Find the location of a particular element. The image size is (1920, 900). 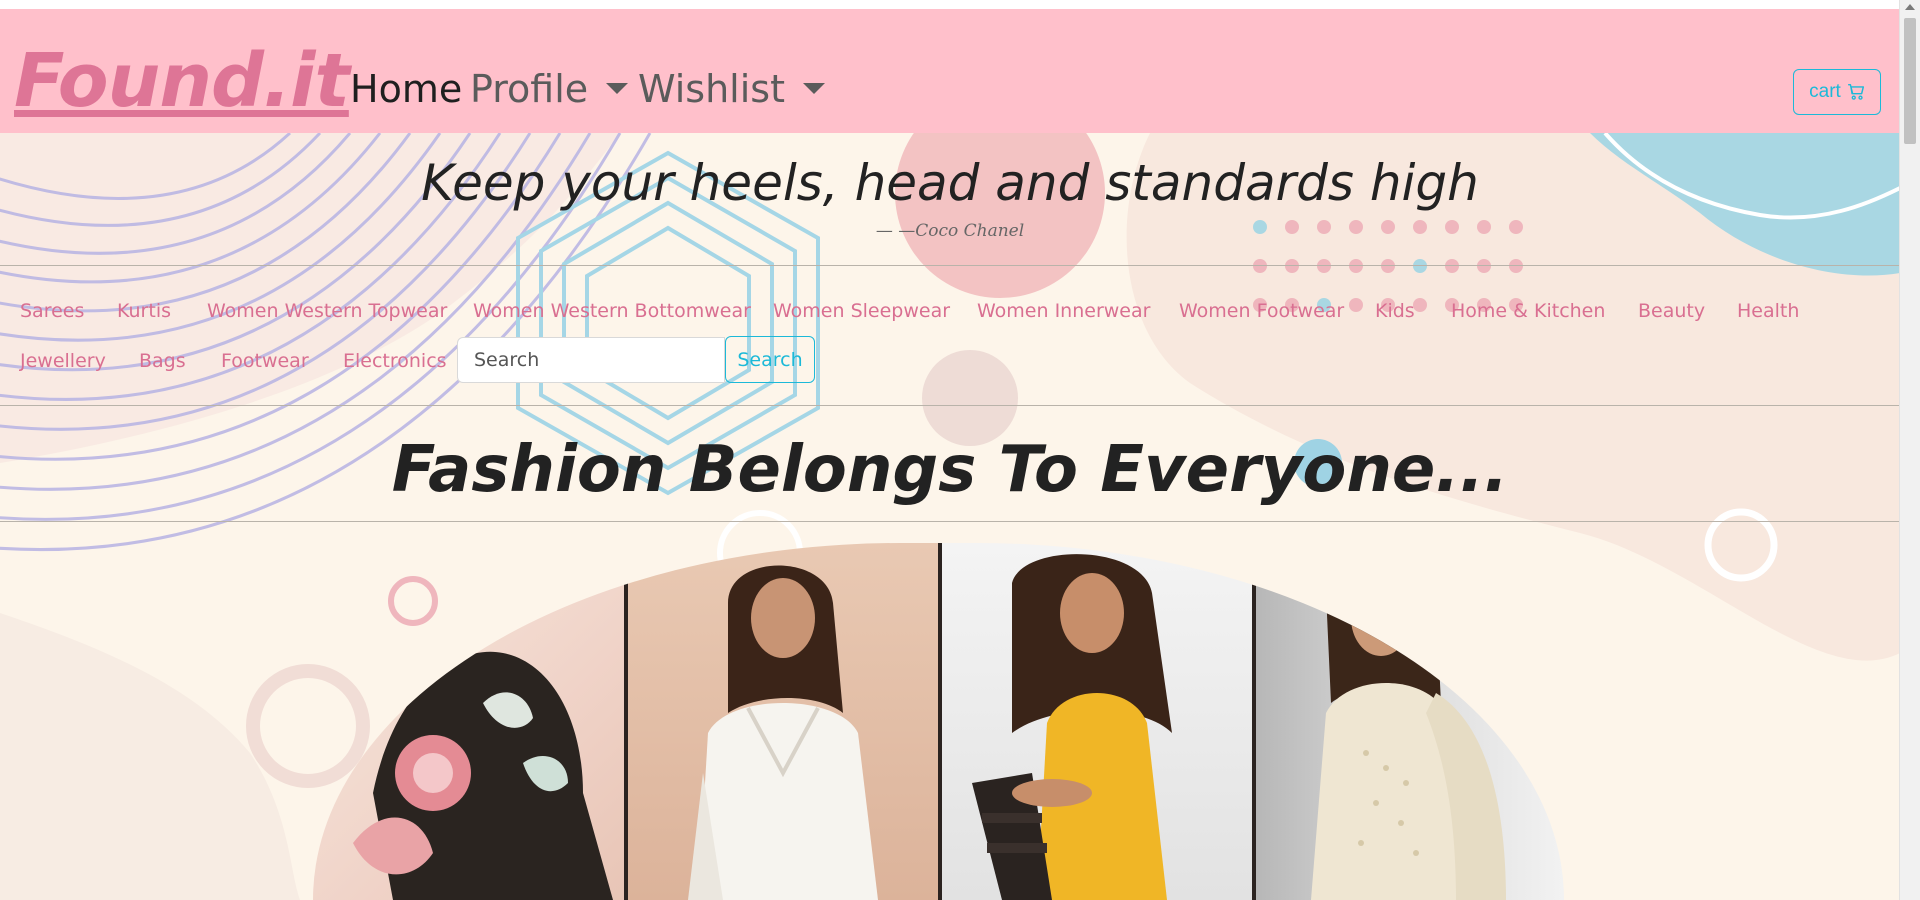

page-scrollbar is located at coordinates (1909, 450).